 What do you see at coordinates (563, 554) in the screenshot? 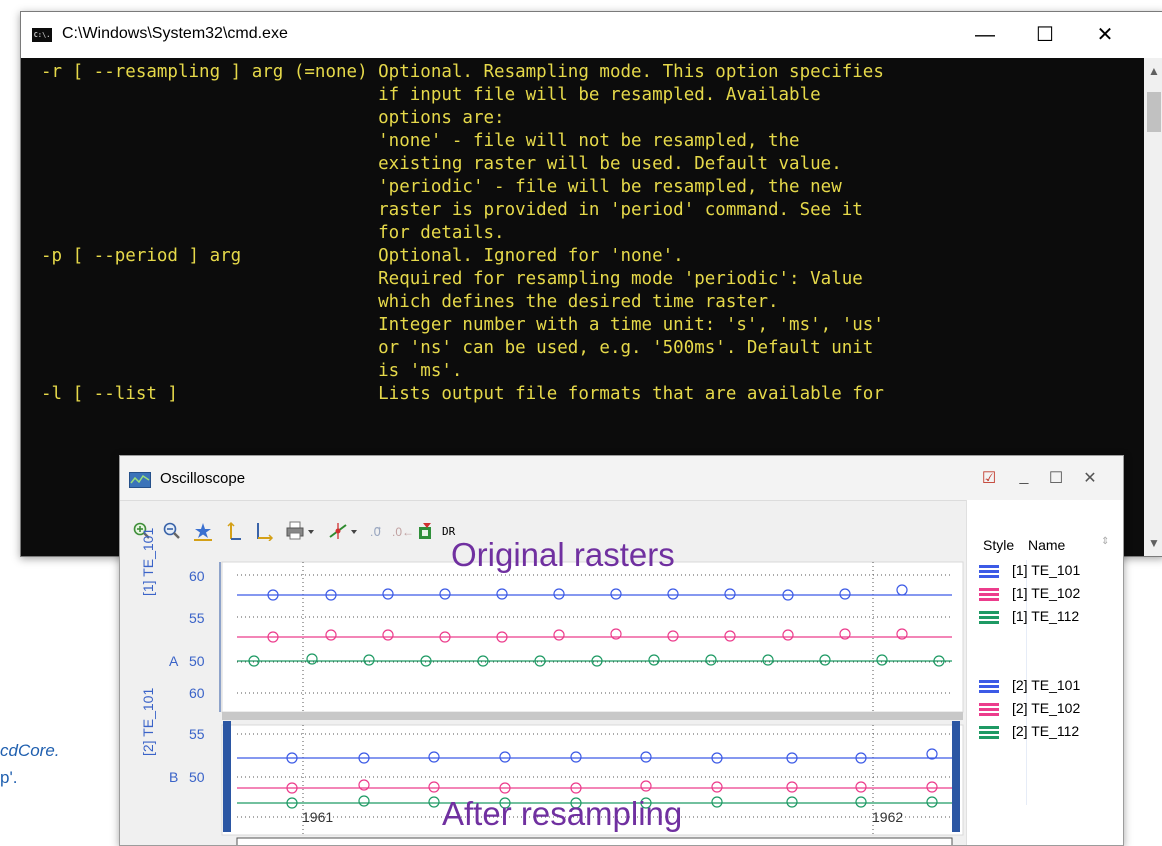
I see `original-rasters-label: Original rasters` at bounding box center [563, 554].